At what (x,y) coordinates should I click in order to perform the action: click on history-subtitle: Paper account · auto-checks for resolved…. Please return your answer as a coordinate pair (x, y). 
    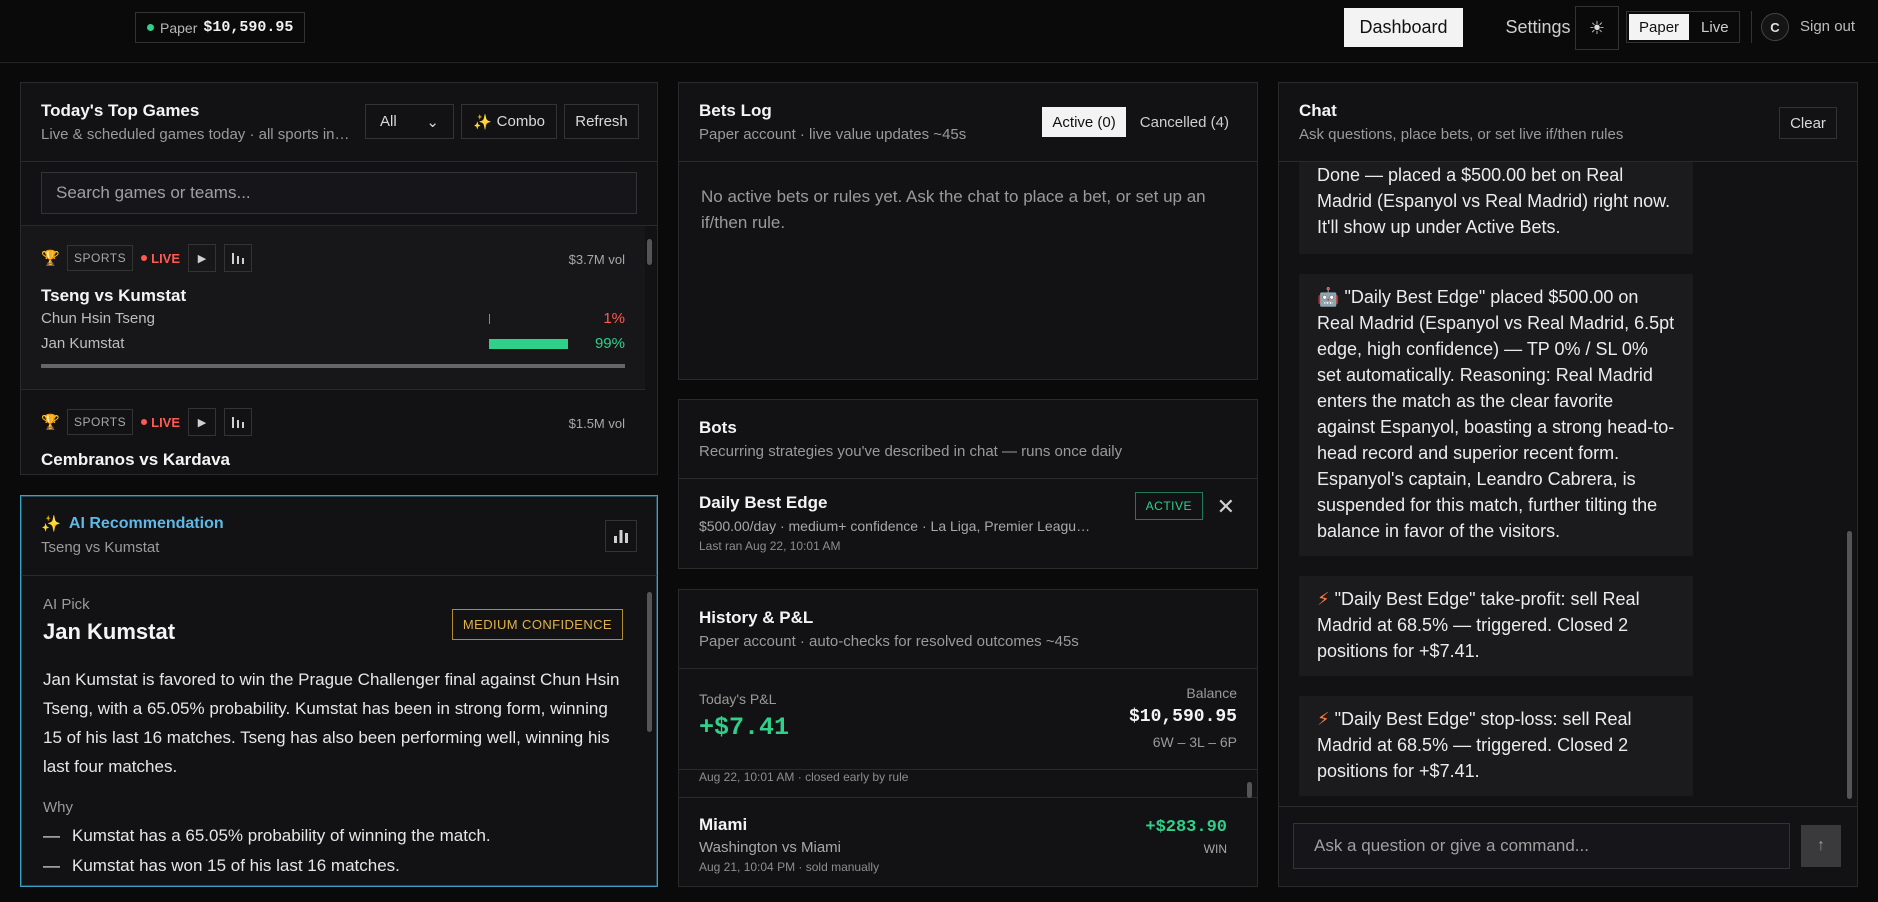
    Looking at the image, I should click on (889, 641).